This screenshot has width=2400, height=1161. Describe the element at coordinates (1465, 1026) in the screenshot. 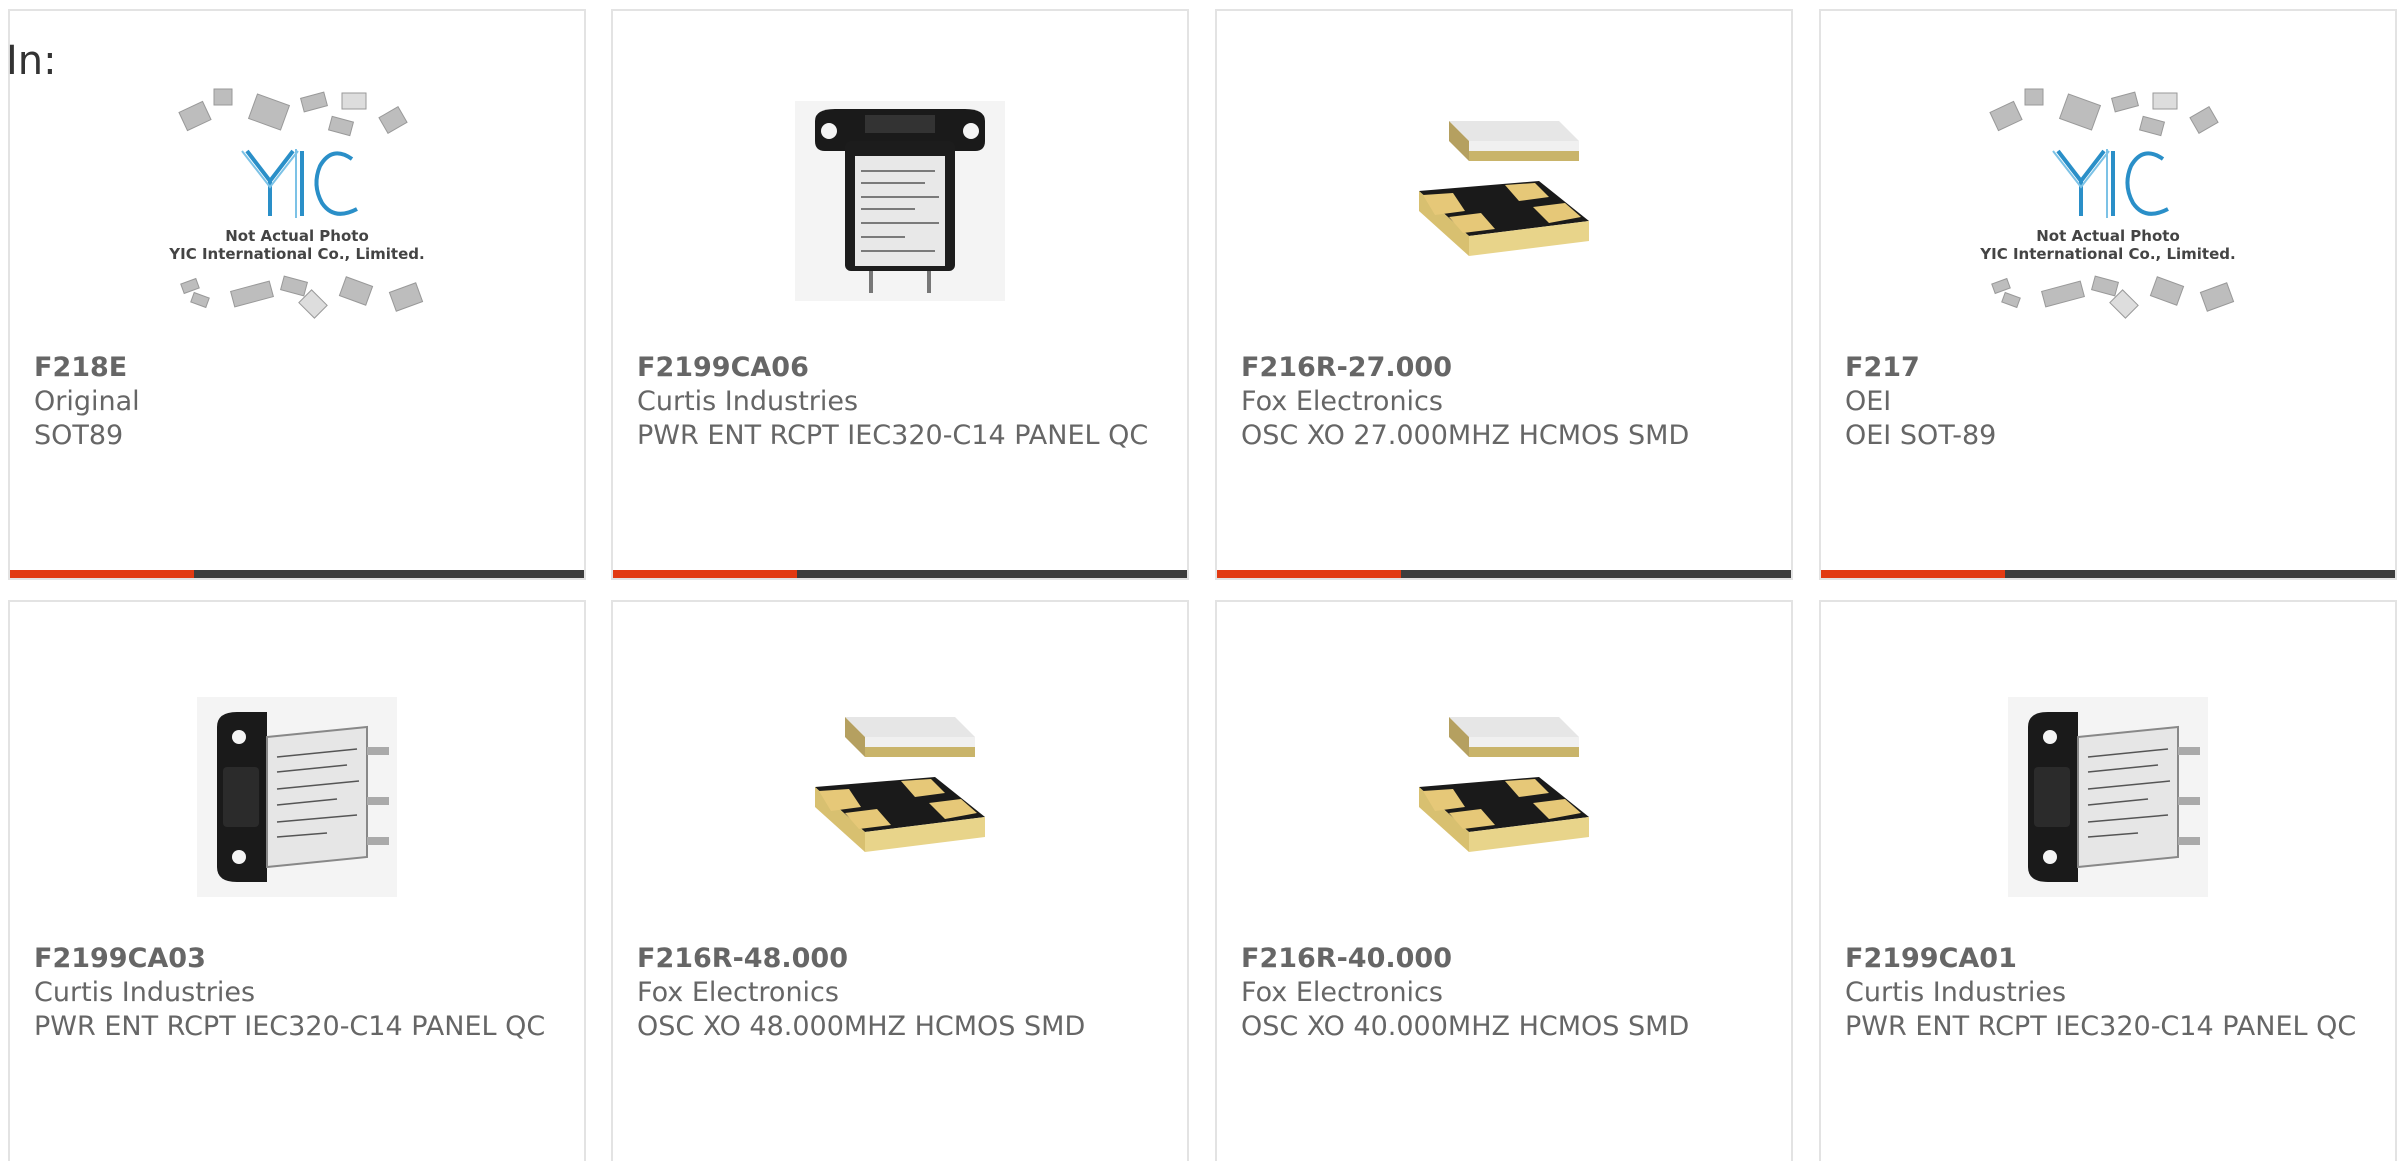

I see `description: OSC XO 40.000MHZ HCMOS SMD` at that location.